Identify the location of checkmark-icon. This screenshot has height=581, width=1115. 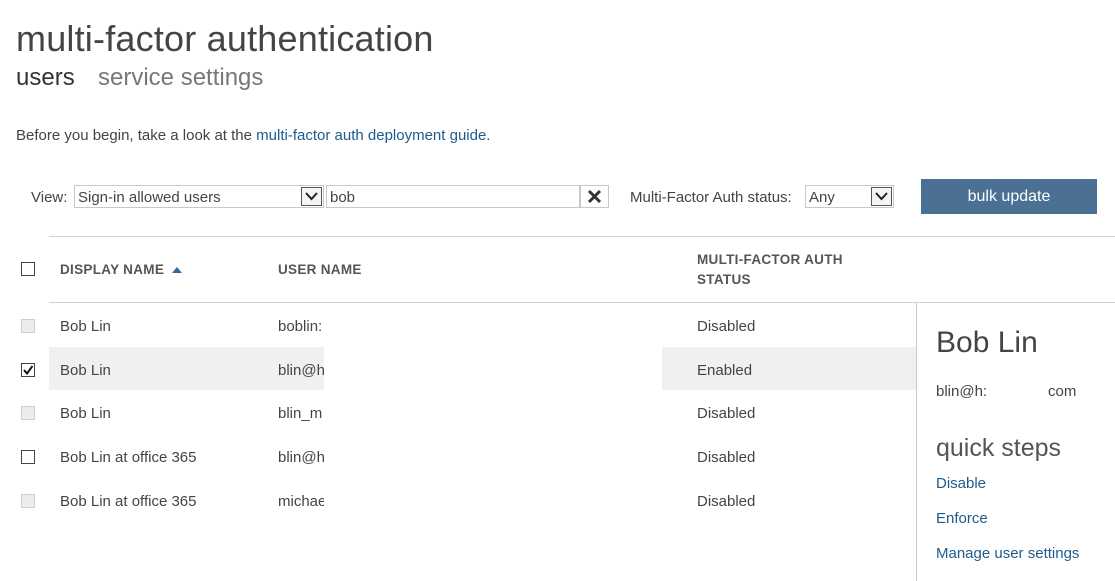
(28, 370).